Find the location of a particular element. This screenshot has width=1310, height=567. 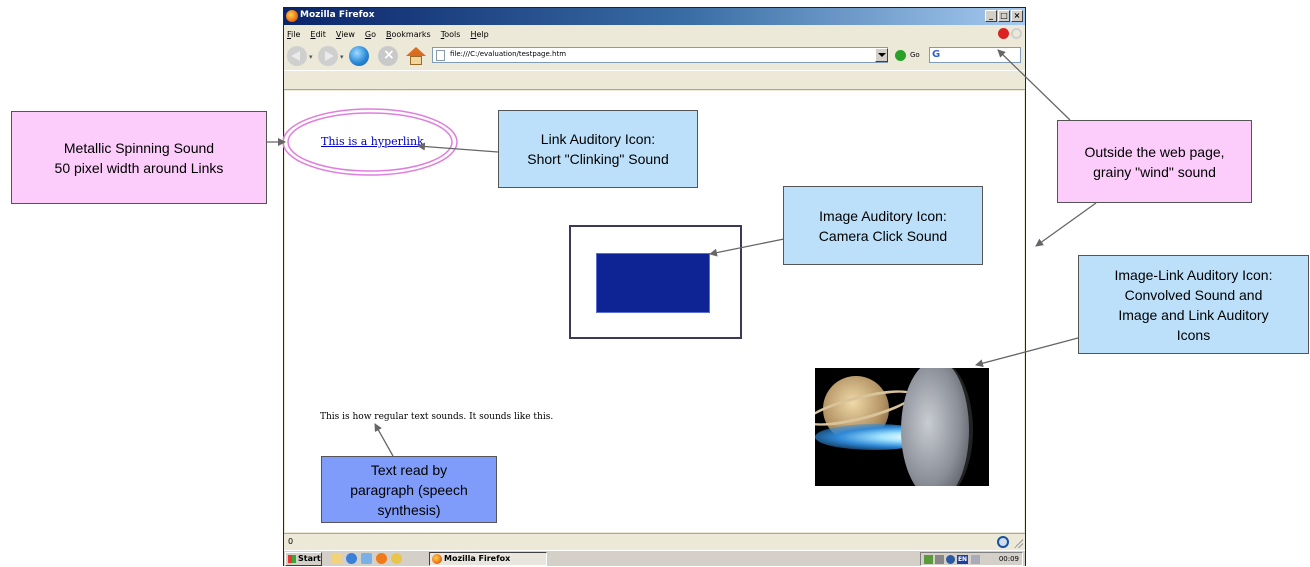

system-tray: EN 00:09 is located at coordinates (971, 559).